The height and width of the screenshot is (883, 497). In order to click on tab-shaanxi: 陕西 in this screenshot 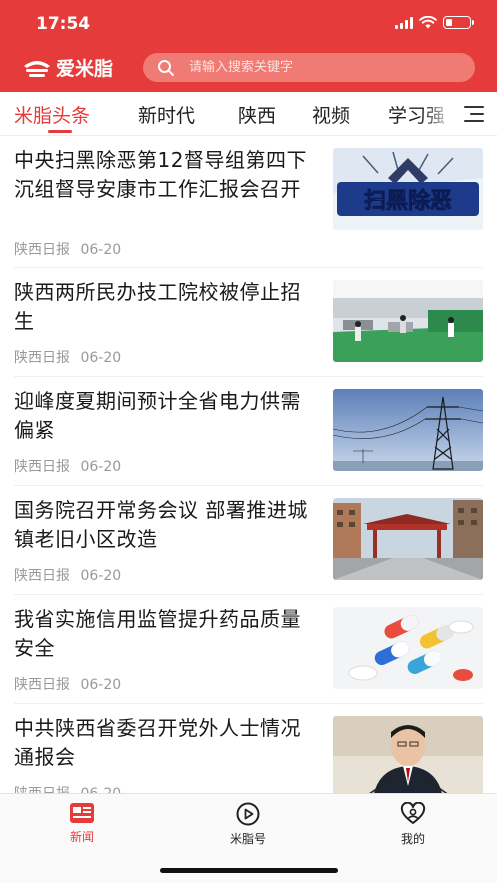, I will do `click(257, 114)`.